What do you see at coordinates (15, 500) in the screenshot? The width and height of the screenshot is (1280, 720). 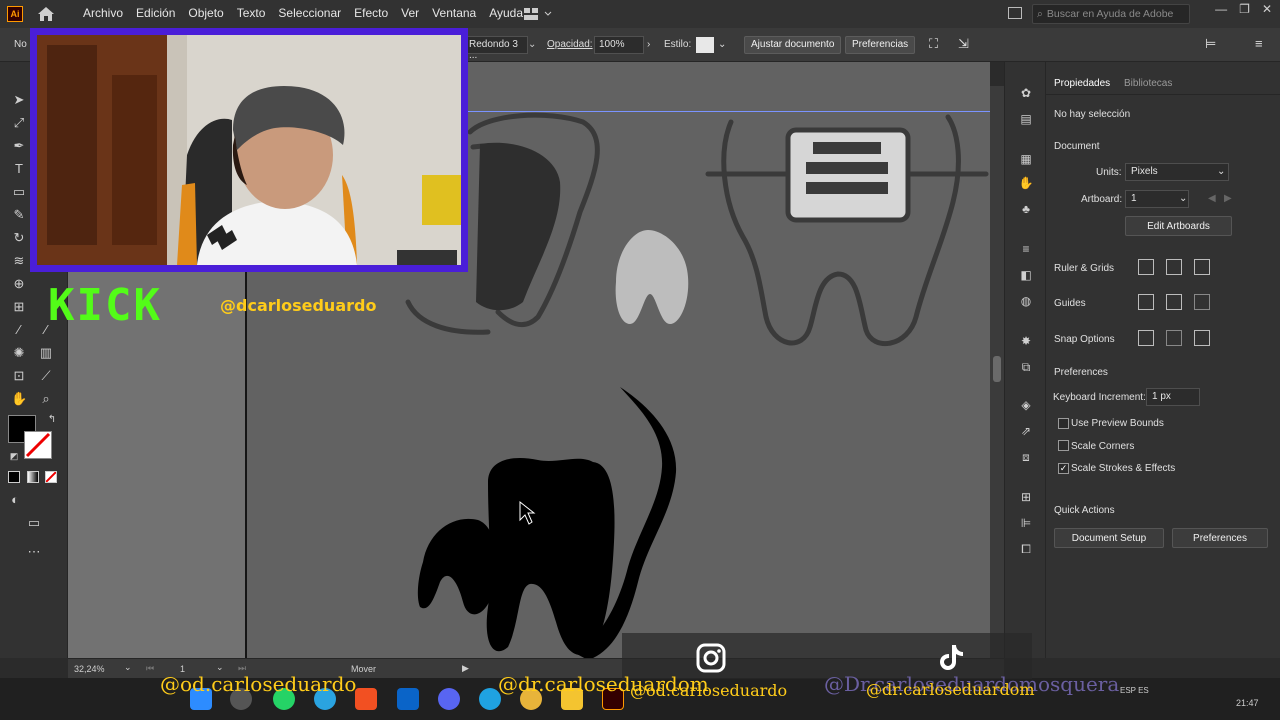 I see `draw-mode-icon: ◐` at bounding box center [15, 500].